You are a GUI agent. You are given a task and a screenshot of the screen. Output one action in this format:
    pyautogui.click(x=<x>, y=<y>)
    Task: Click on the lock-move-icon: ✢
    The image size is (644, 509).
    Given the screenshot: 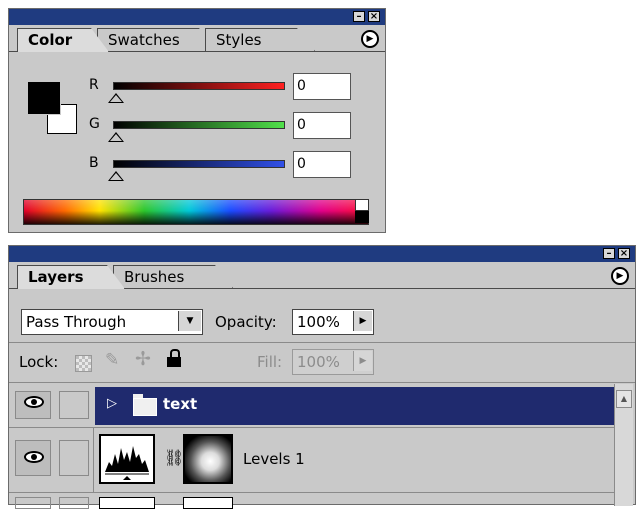 What is the action you would take?
    pyautogui.click(x=143, y=359)
    